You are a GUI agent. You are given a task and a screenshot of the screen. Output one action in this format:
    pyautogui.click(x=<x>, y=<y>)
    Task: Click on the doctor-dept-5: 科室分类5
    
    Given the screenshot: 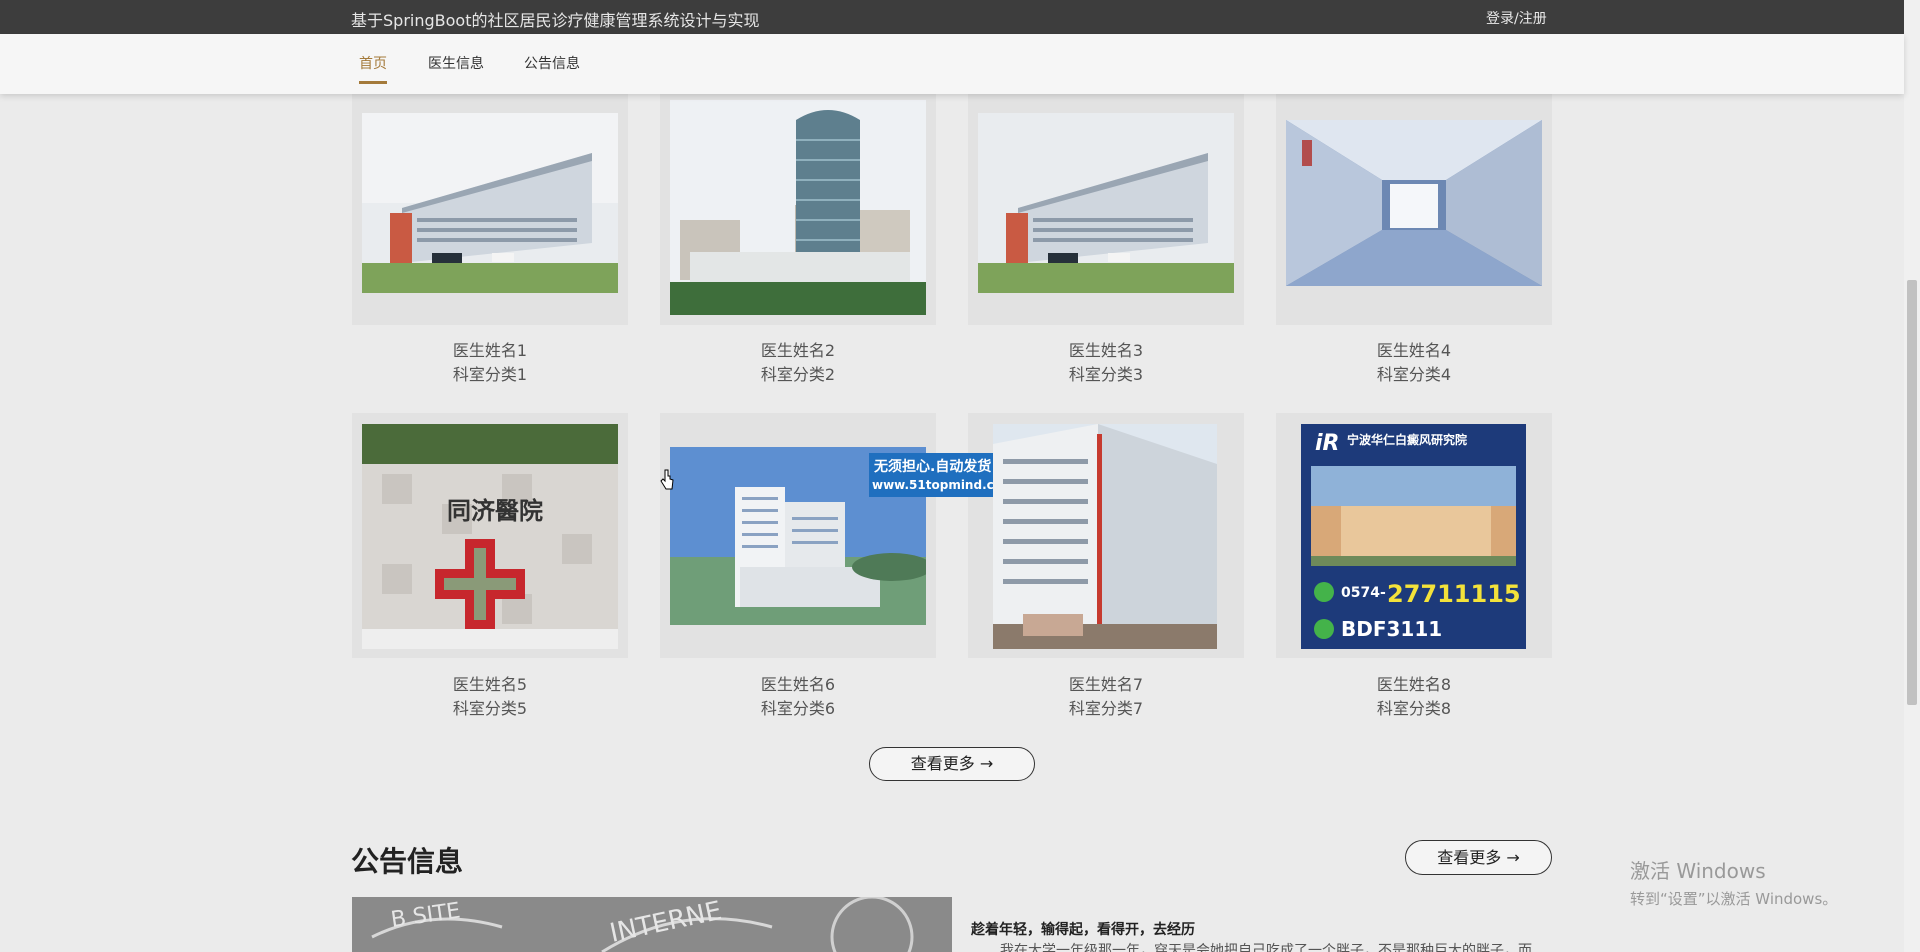 What is the action you would take?
    pyautogui.click(x=490, y=708)
    